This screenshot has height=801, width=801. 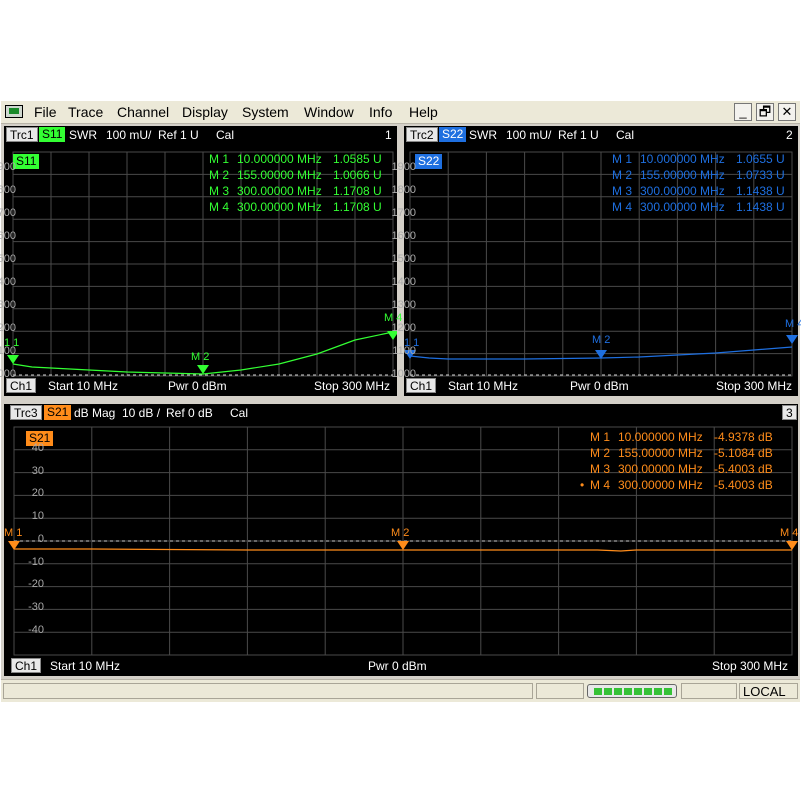 What do you see at coordinates (403, 167) in the screenshot?
I see `y-tick-label: 1900` at bounding box center [403, 167].